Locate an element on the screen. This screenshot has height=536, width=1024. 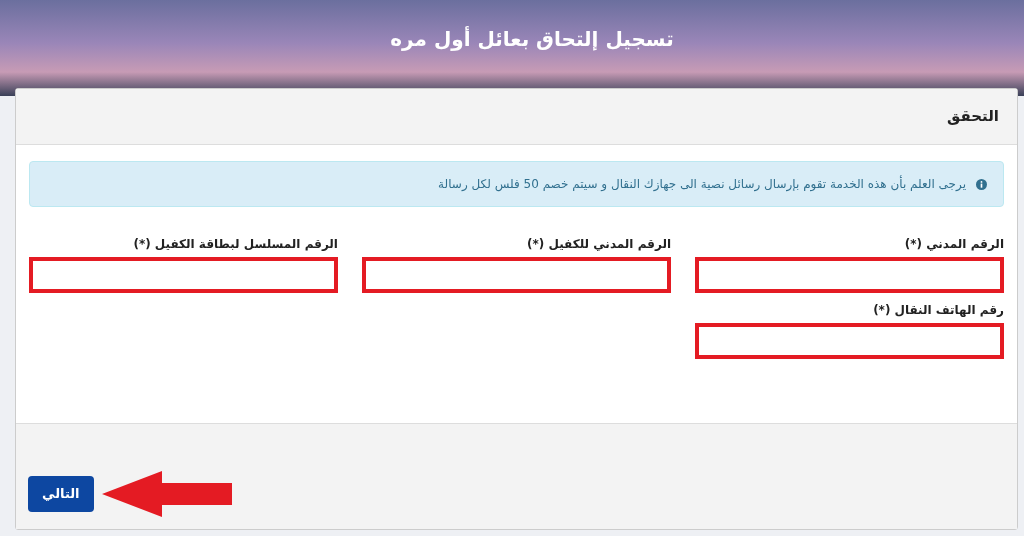
page-title: تسجيل إلتحاق بعائل أول مره is located at coordinates (532, 39).